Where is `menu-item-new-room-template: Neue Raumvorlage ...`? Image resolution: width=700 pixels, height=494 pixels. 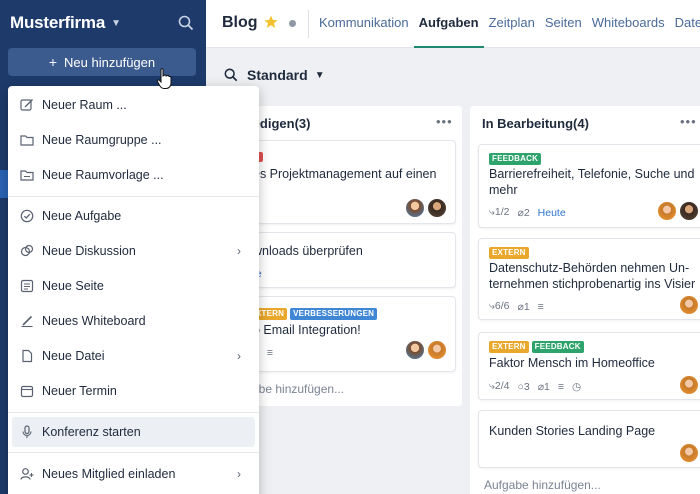
menu-item-new-room-template: Neue Raumvorlage ... is located at coordinates (133, 175).